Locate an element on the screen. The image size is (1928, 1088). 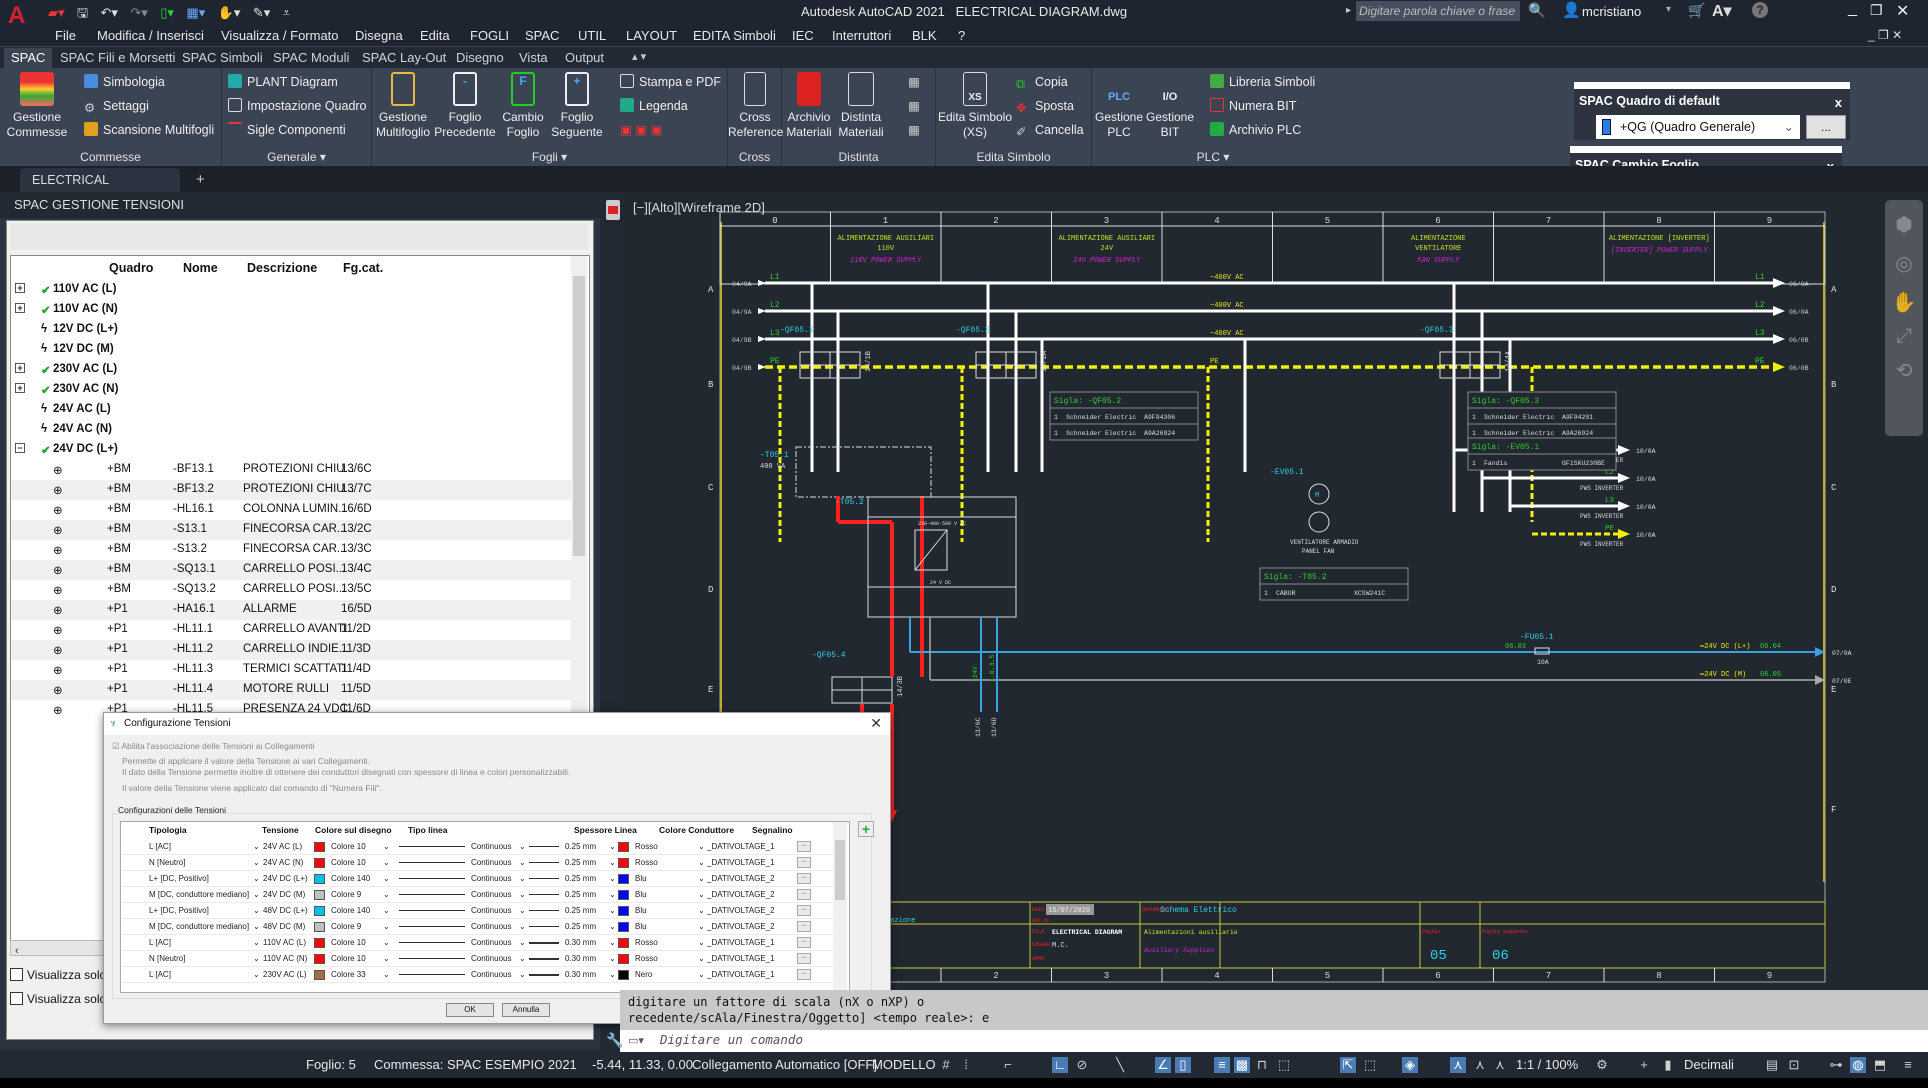
menu-interruttori: Interruttori is located at coordinates (861, 35).